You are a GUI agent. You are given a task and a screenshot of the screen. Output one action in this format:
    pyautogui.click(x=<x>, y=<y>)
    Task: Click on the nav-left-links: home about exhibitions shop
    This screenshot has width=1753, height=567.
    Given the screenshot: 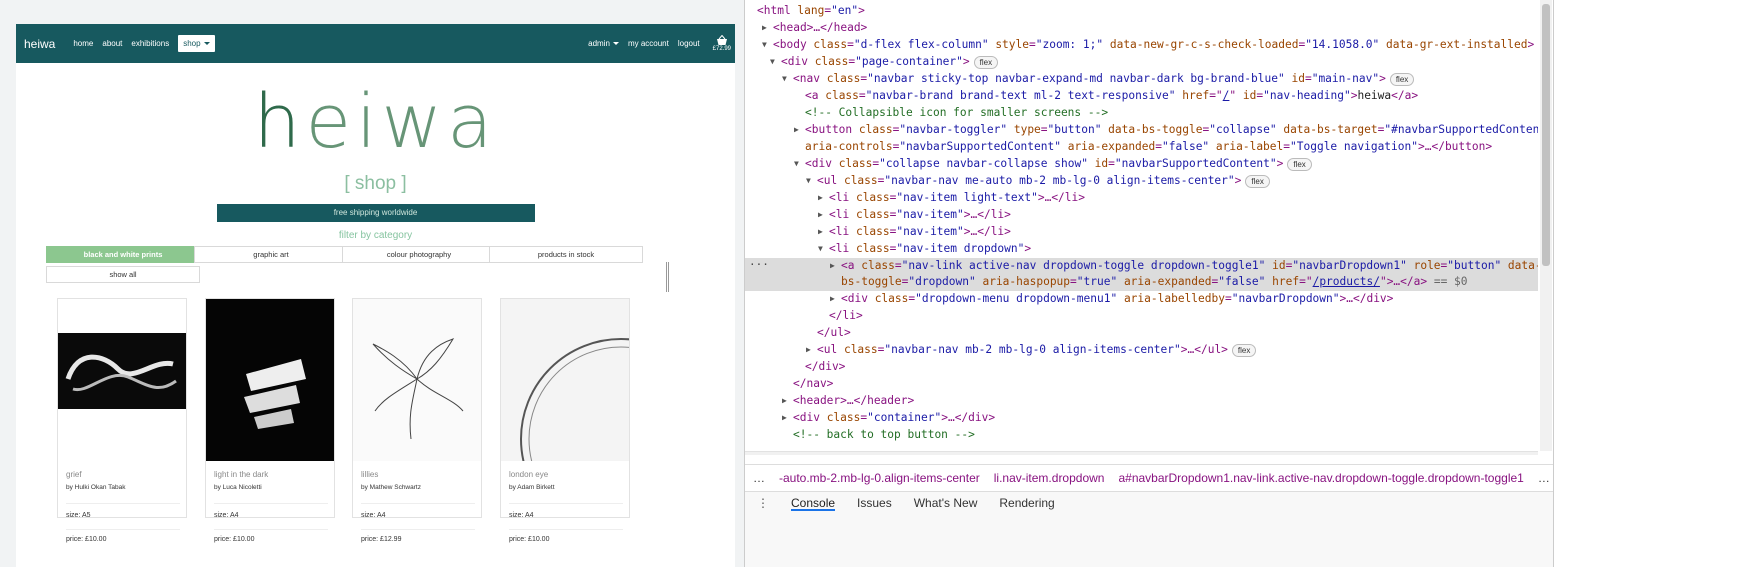 What is the action you would take?
    pyautogui.click(x=144, y=43)
    